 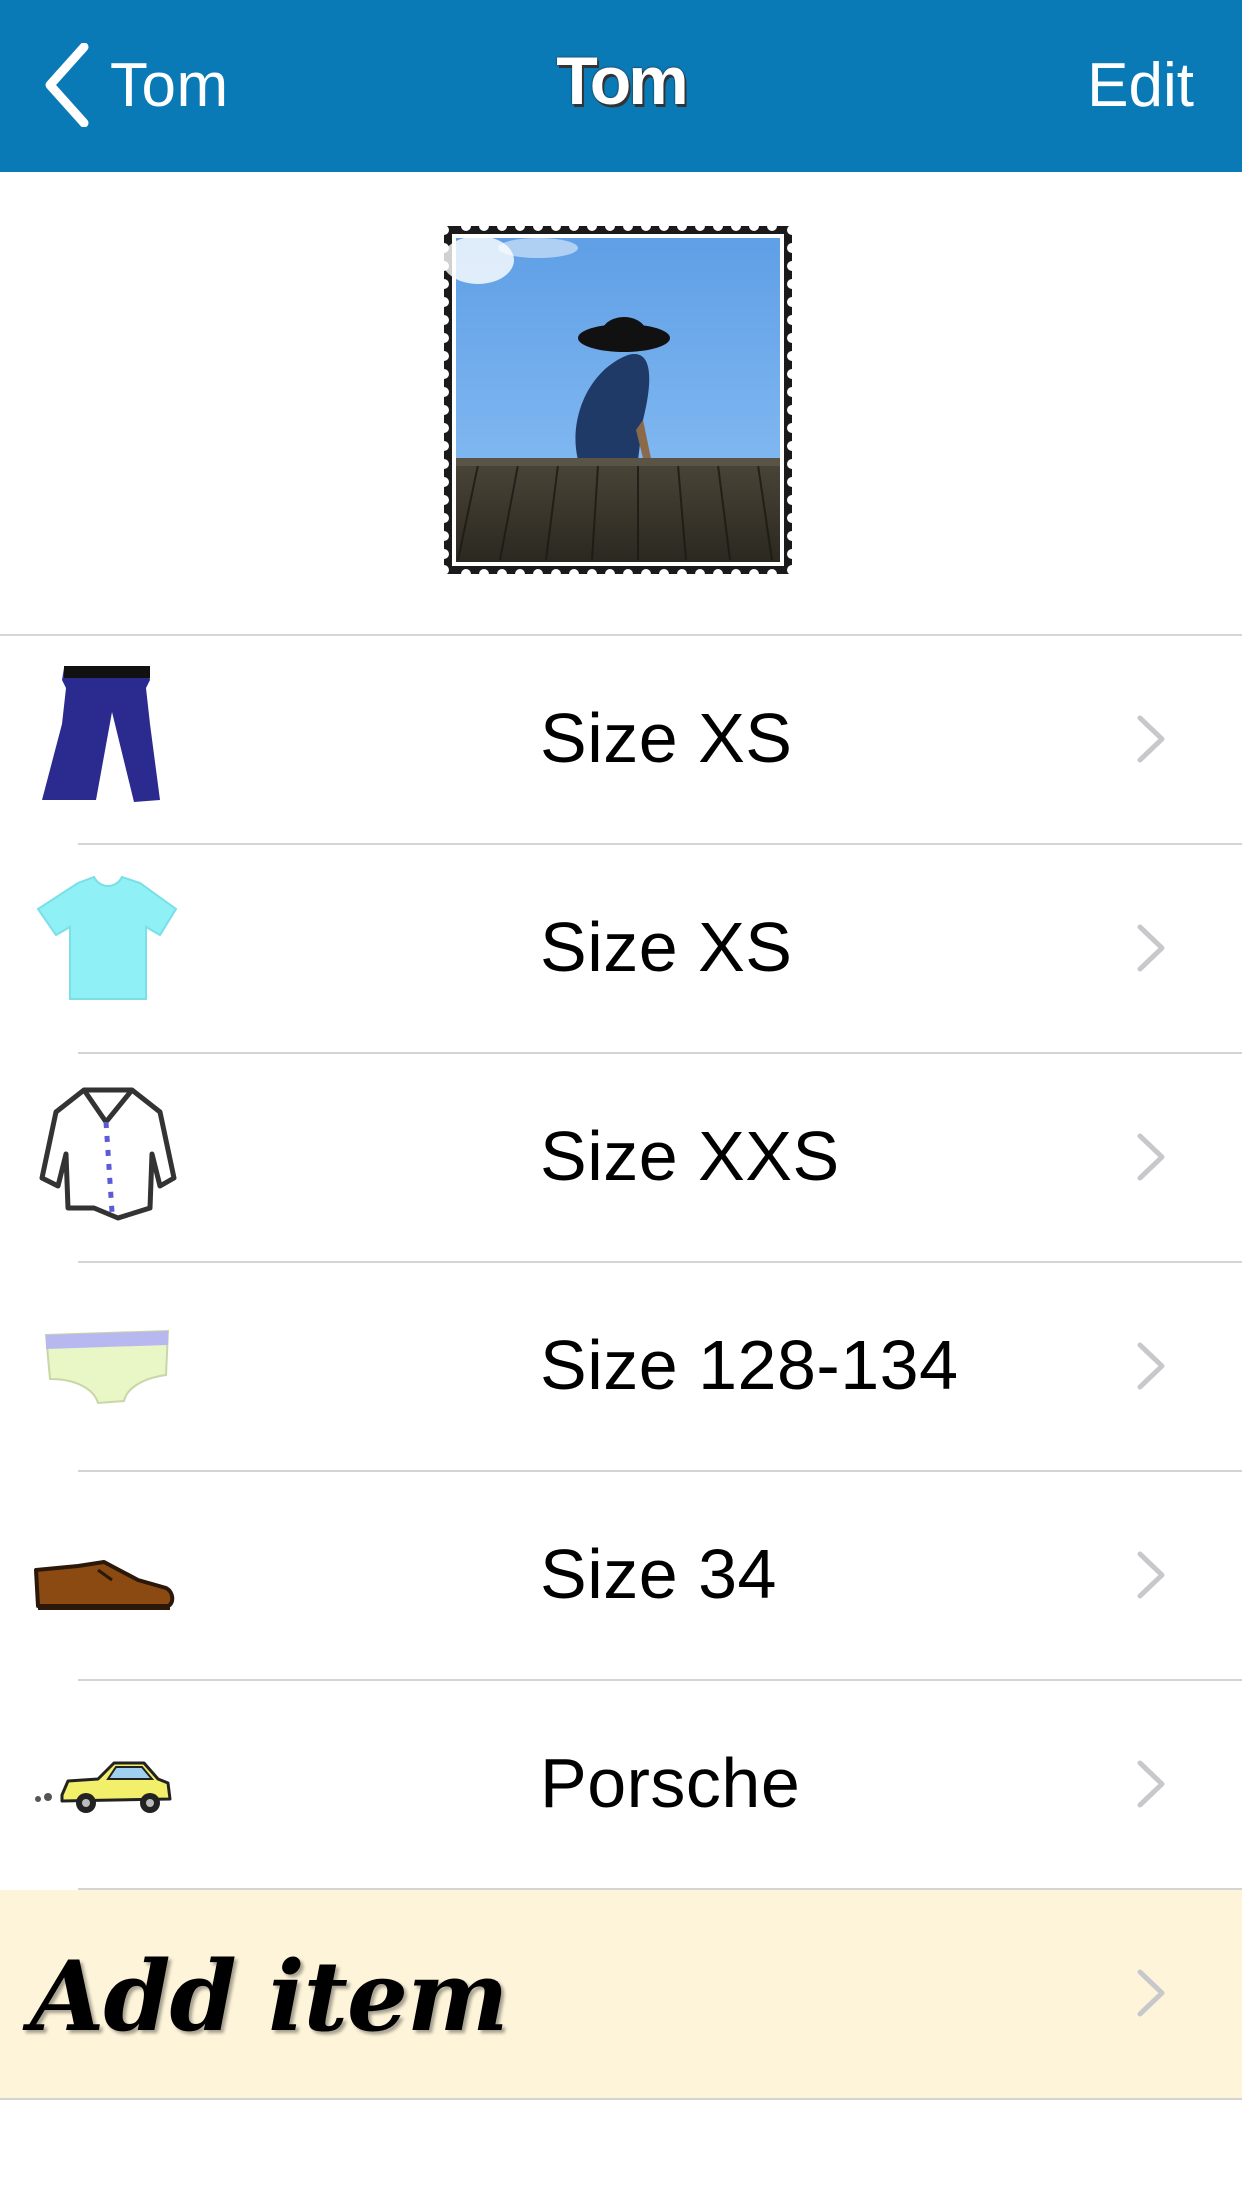 I want to click on list-item: Size 128-134, so click(x=621, y=1367).